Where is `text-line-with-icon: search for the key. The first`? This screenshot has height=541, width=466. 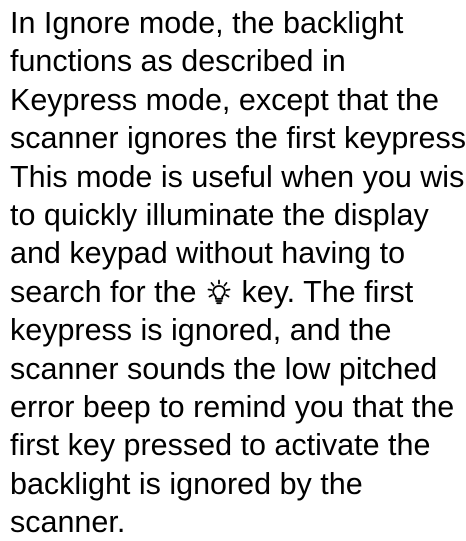
text-line-with-icon: search for the key. The first is located at coordinates (238, 292).